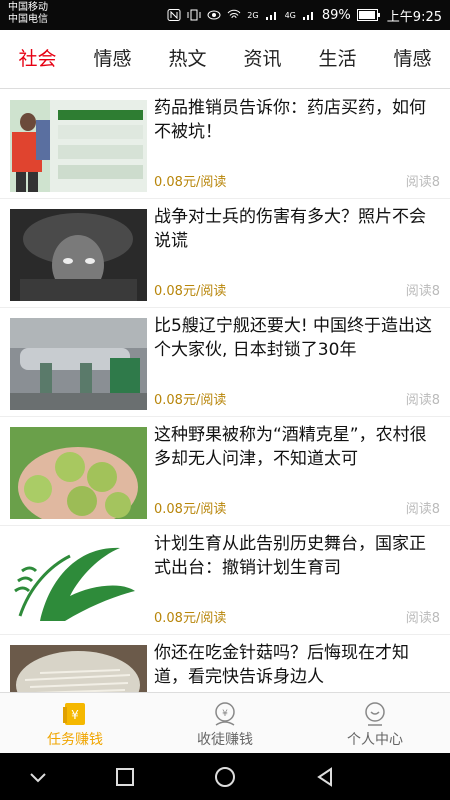 The width and height of the screenshot is (450, 800). I want to click on network-2g-label: 2G, so click(253, 15).